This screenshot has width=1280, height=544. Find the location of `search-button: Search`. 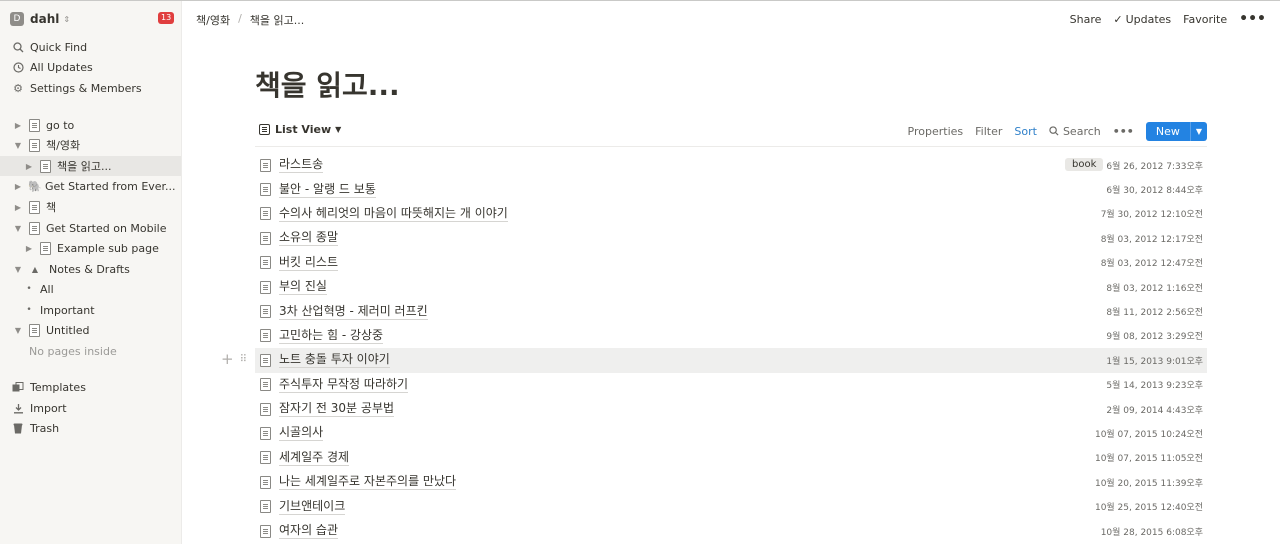

search-button: Search is located at coordinates (1075, 131).